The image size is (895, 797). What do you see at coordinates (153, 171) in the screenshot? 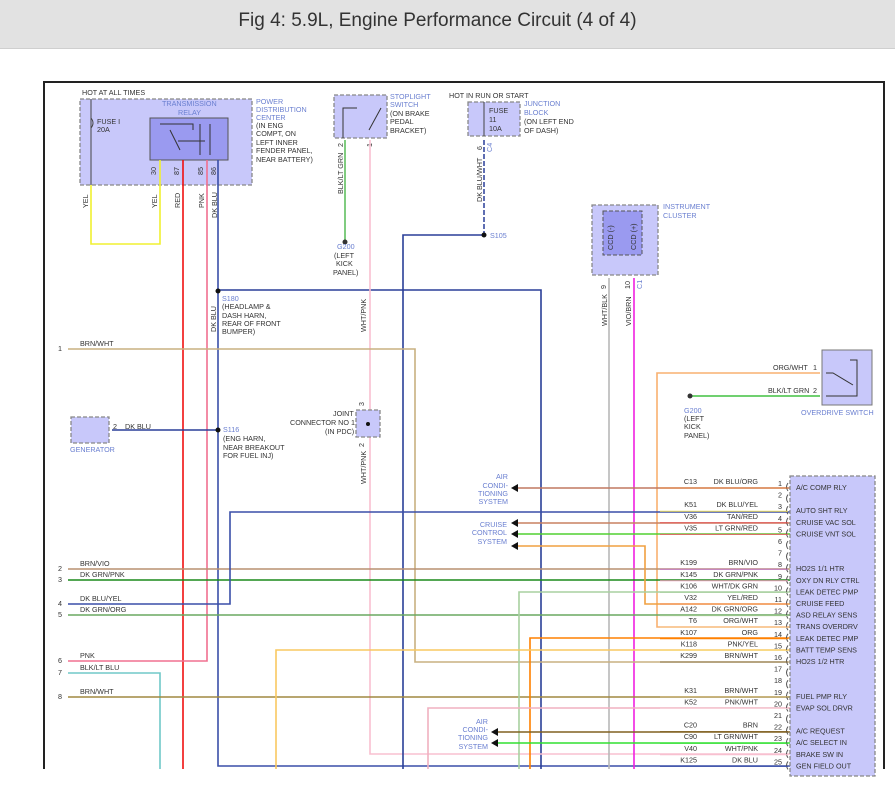
I see `pin-30: 30` at bounding box center [153, 171].